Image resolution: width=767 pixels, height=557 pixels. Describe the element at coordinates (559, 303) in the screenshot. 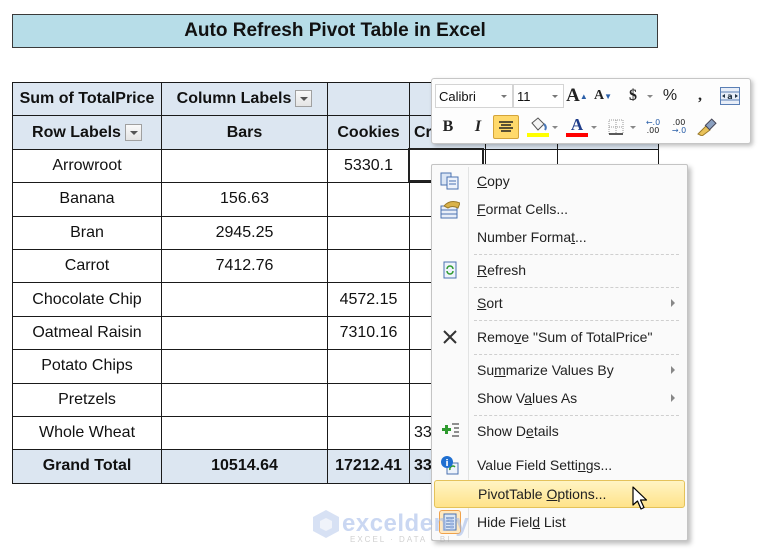

I see `menu-item-sort: Sort` at that location.